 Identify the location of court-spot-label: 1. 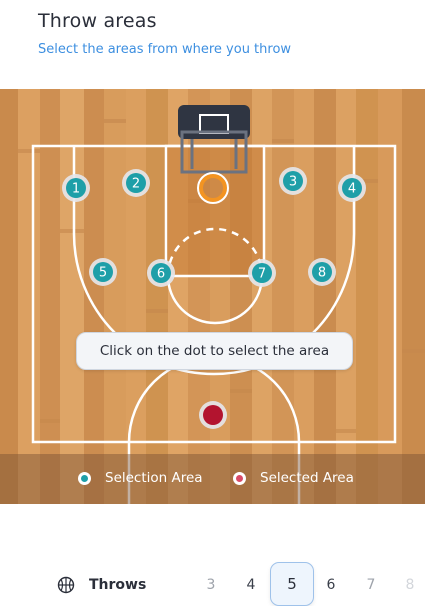
(76, 189).